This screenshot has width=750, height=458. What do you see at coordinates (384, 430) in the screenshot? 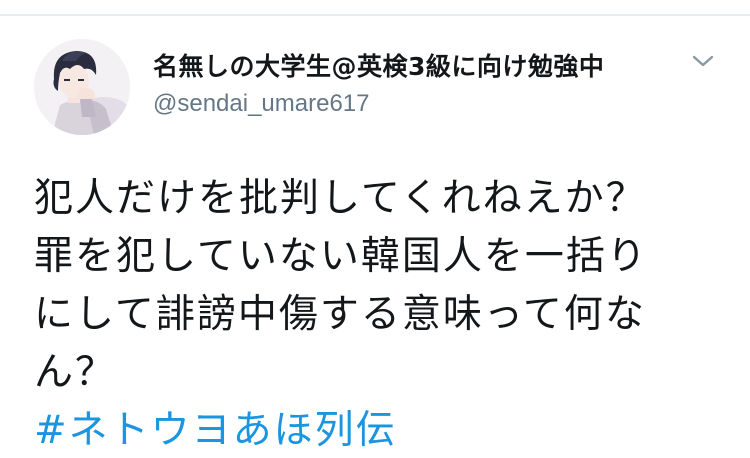
I see `hashtag-link: #ネトウヨあほ列伝` at bounding box center [384, 430].